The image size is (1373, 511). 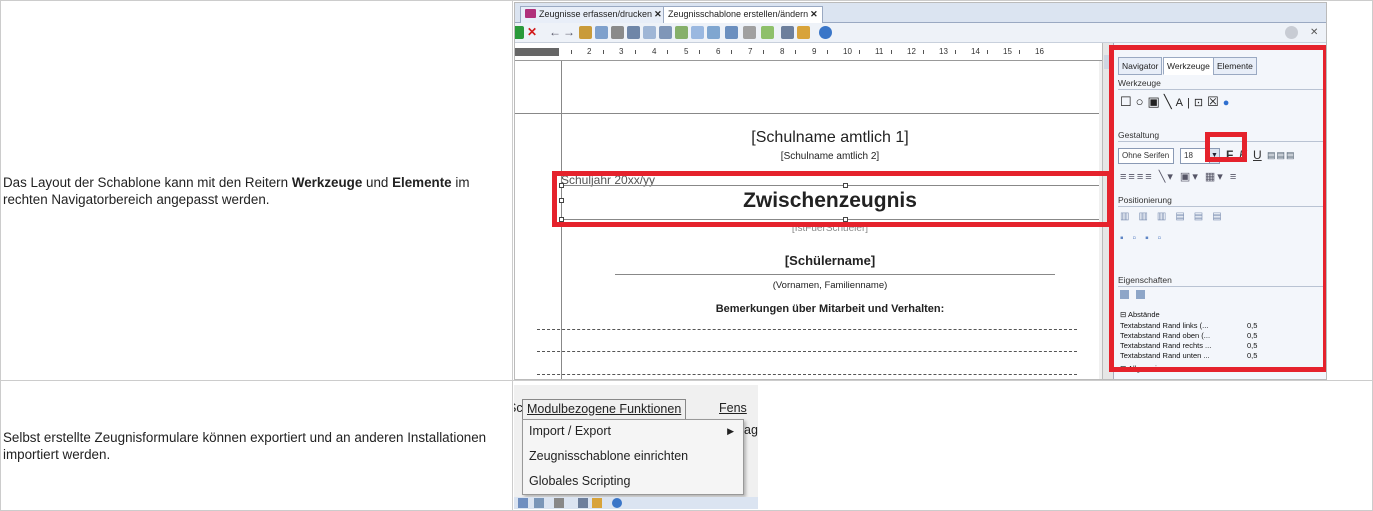 I want to click on ruler-label: 9, so click(x=814, y=51).